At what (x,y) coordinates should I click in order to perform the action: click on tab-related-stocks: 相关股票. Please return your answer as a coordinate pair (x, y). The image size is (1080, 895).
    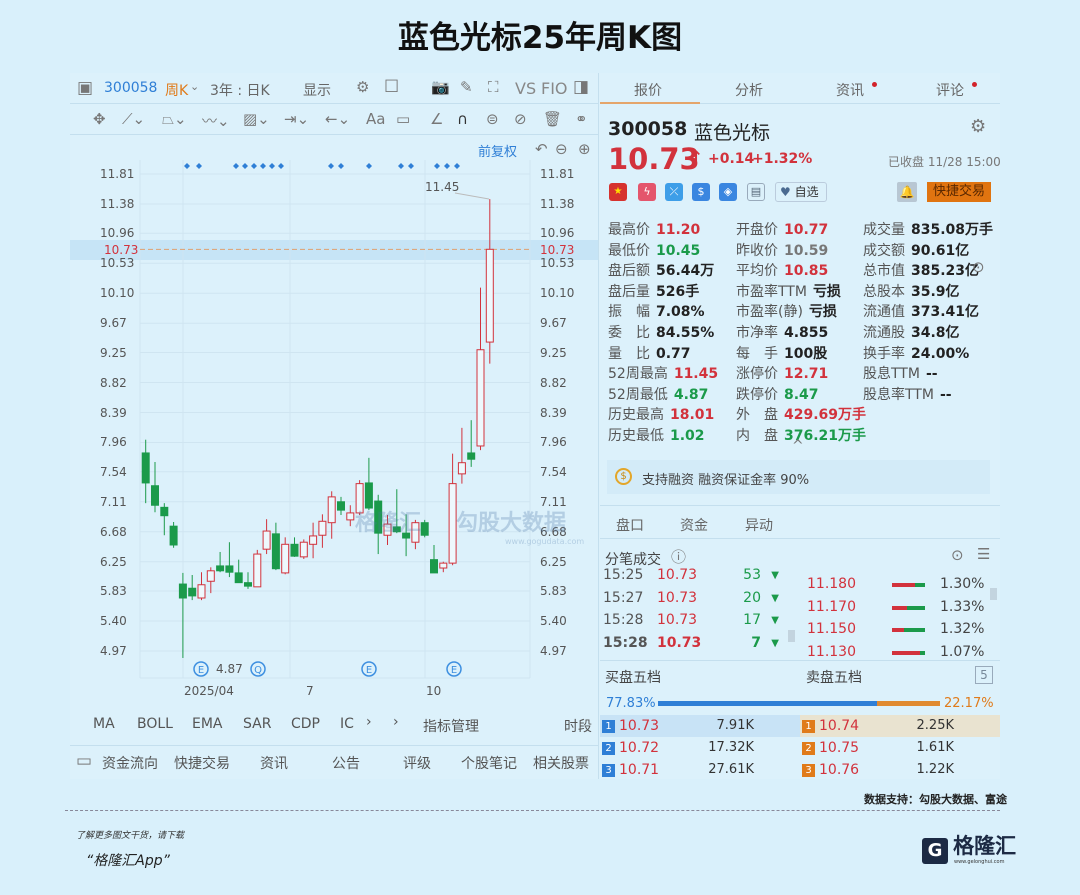
    Looking at the image, I should click on (561, 763).